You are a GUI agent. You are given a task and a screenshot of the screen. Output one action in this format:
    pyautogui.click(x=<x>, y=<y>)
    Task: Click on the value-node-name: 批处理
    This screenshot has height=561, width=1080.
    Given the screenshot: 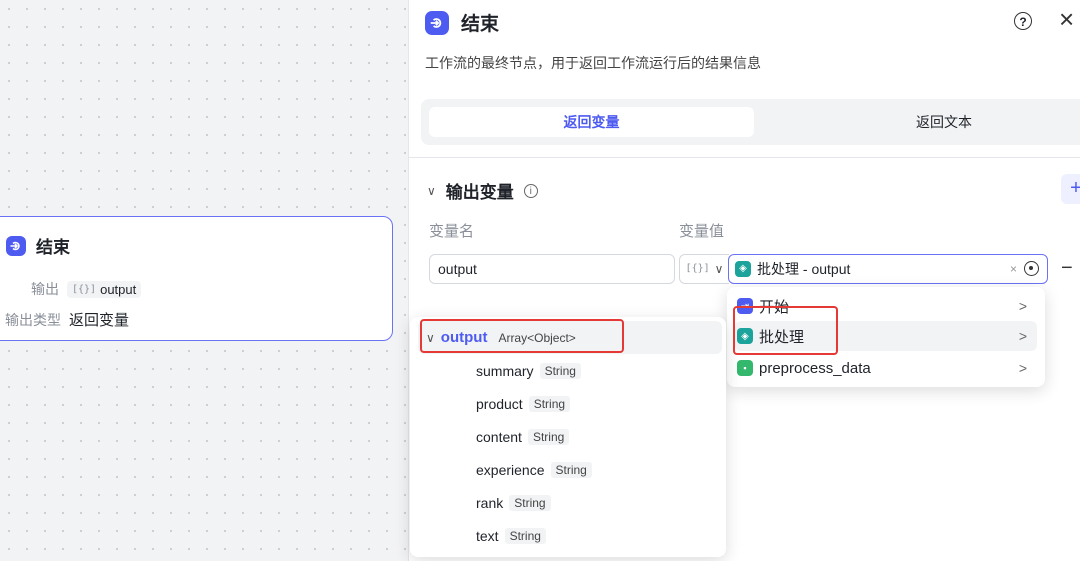 What is the action you would take?
    pyautogui.click(x=778, y=269)
    